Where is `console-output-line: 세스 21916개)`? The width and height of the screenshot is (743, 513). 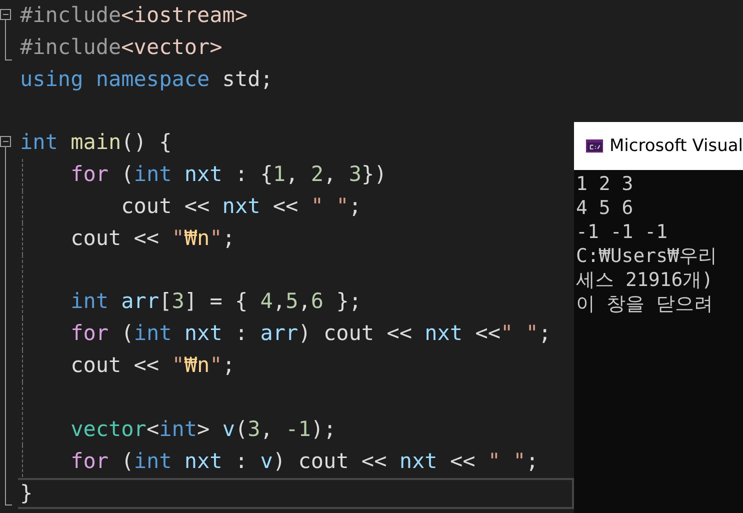
console-output-line: 세스 21916개) is located at coordinates (645, 280).